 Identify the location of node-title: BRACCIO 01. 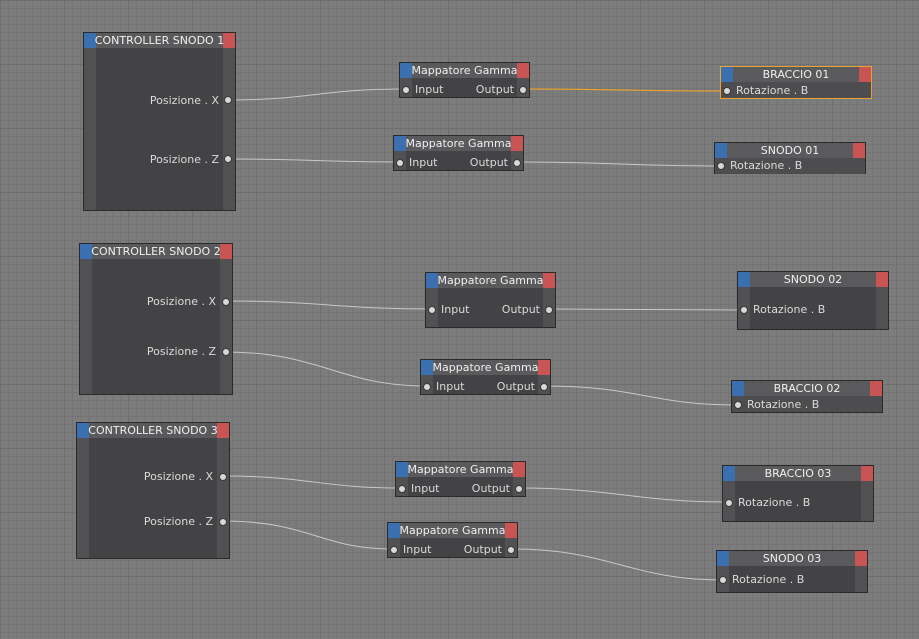
(796, 74).